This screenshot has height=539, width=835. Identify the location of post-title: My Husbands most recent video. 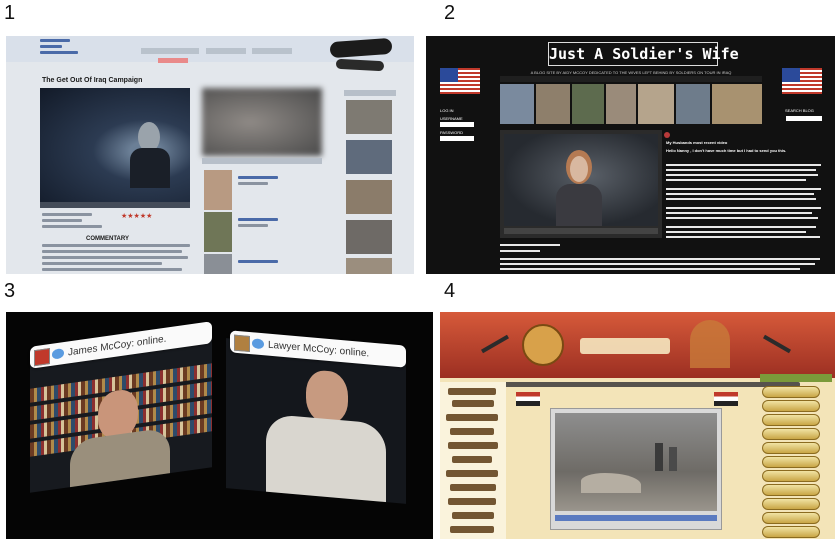
(697, 142).